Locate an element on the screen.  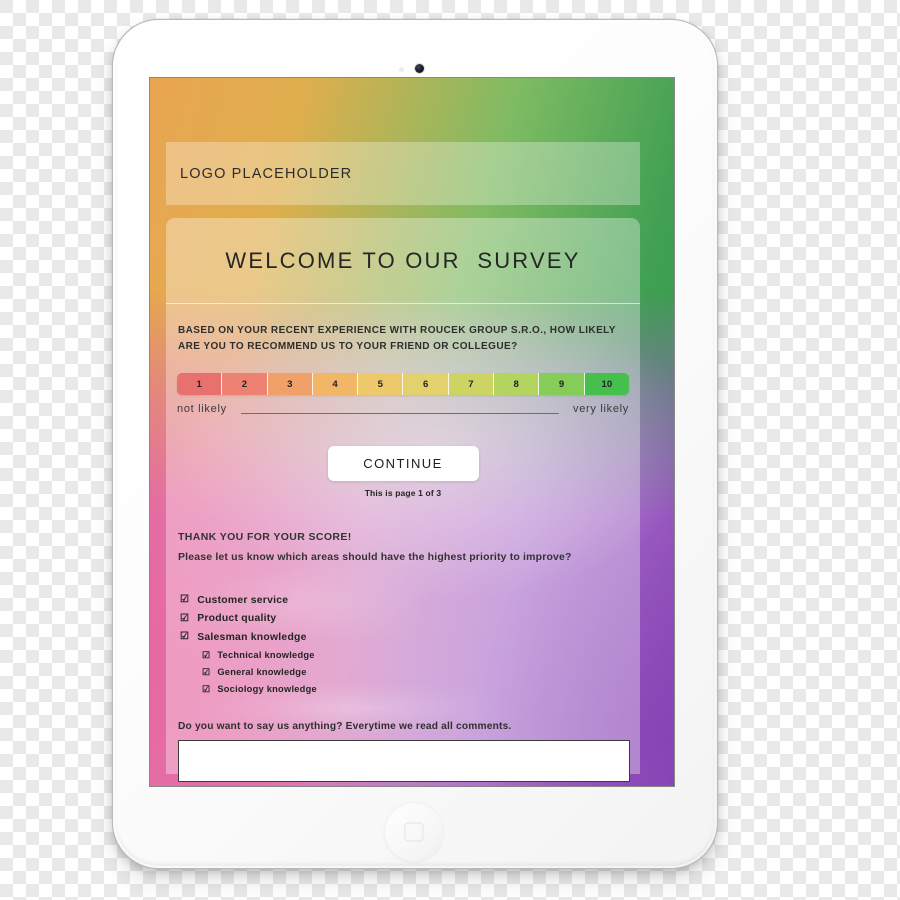
scale-segment-6: 6 is located at coordinates (426, 384).